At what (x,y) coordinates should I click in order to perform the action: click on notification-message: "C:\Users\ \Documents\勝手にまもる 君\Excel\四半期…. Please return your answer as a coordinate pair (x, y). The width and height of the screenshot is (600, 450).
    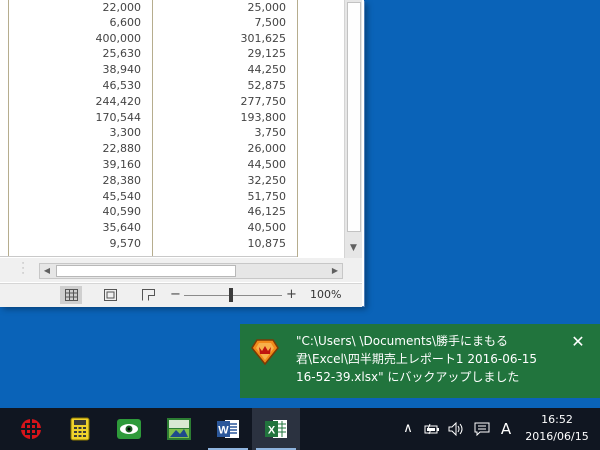
    Looking at the image, I should click on (431, 359).